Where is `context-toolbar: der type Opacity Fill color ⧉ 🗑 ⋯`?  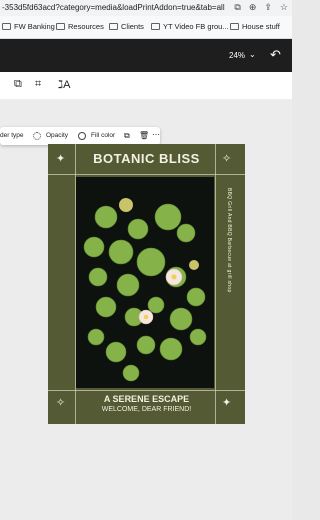 context-toolbar: der type Opacity Fill color ⧉ 🗑 ⋯ is located at coordinates (80, 136).